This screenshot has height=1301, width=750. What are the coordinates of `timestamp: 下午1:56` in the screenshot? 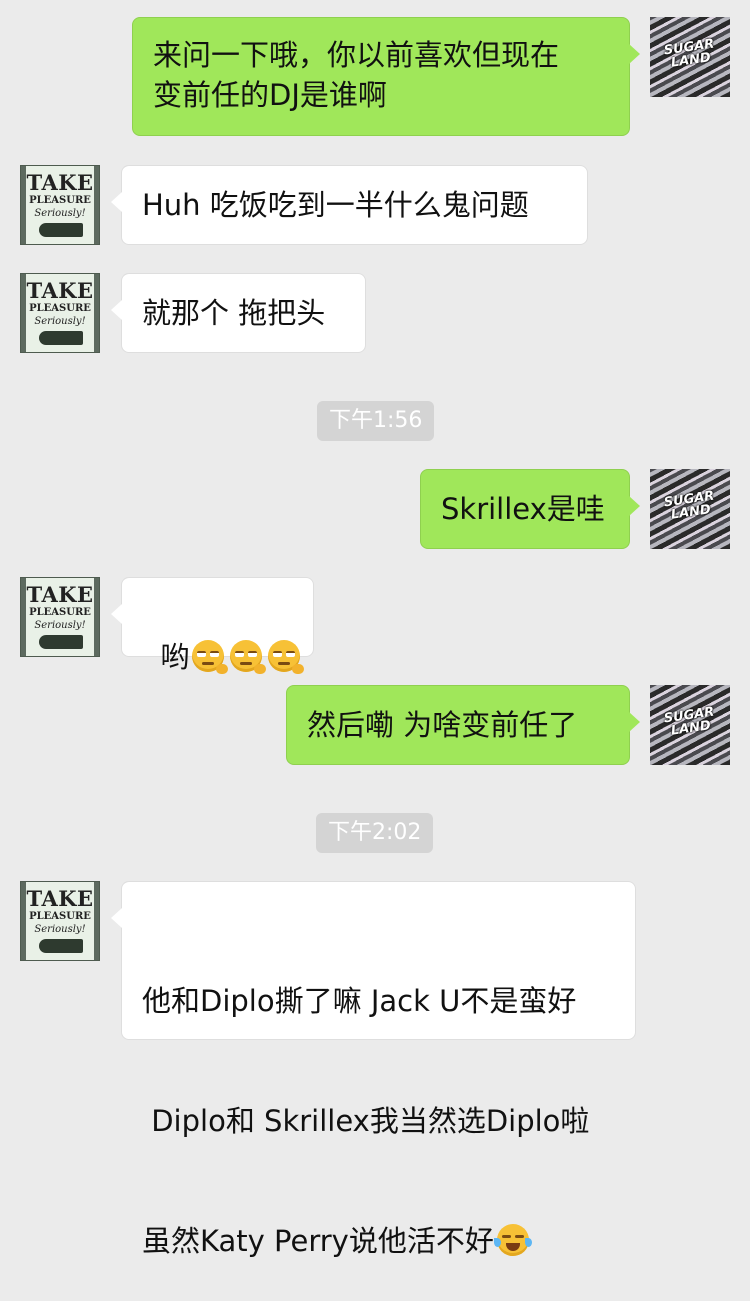 It's located at (376, 421).